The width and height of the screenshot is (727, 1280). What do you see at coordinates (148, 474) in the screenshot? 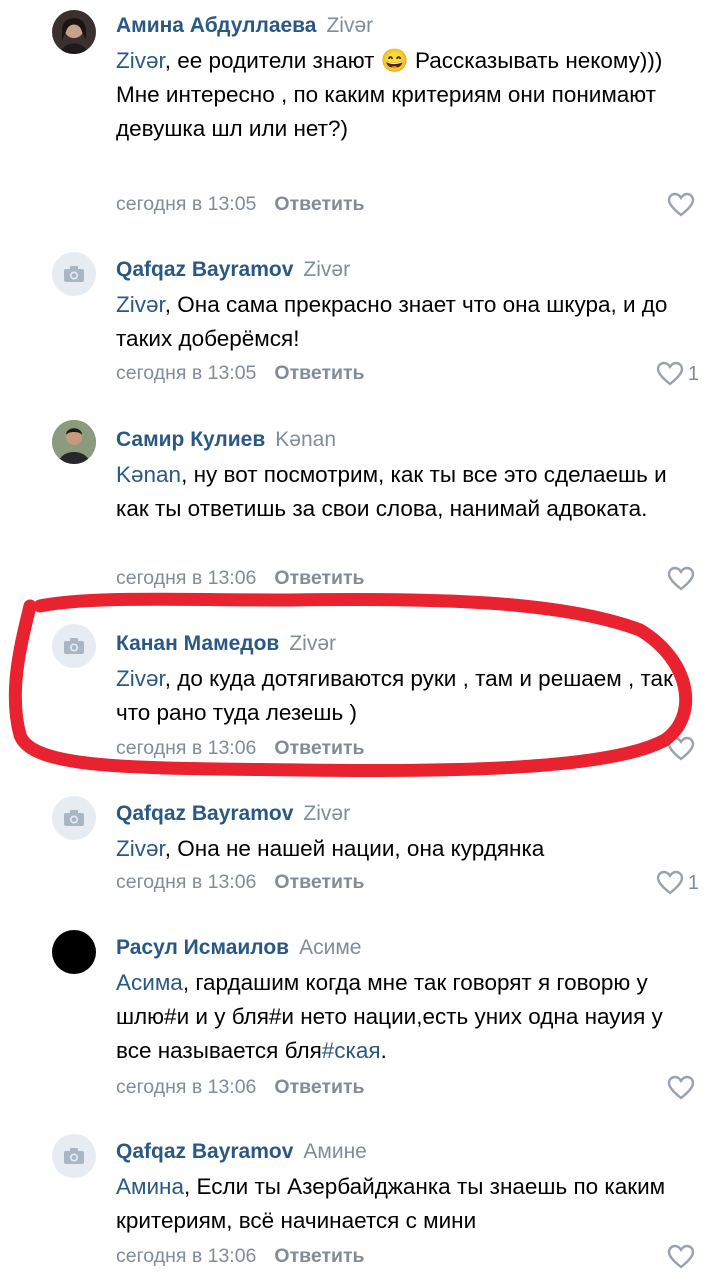
I see `mention-link: Kənan` at bounding box center [148, 474].